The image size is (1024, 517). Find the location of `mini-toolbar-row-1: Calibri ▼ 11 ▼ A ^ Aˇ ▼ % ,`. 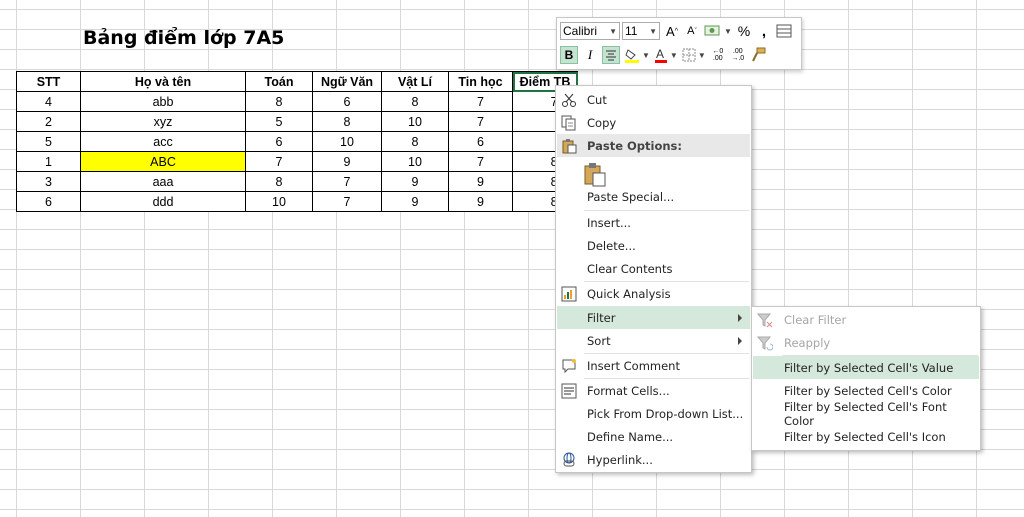

mini-toolbar-row-1: Calibri ▼ 11 ▼ A ^ Aˇ ▼ % , is located at coordinates (676, 31).